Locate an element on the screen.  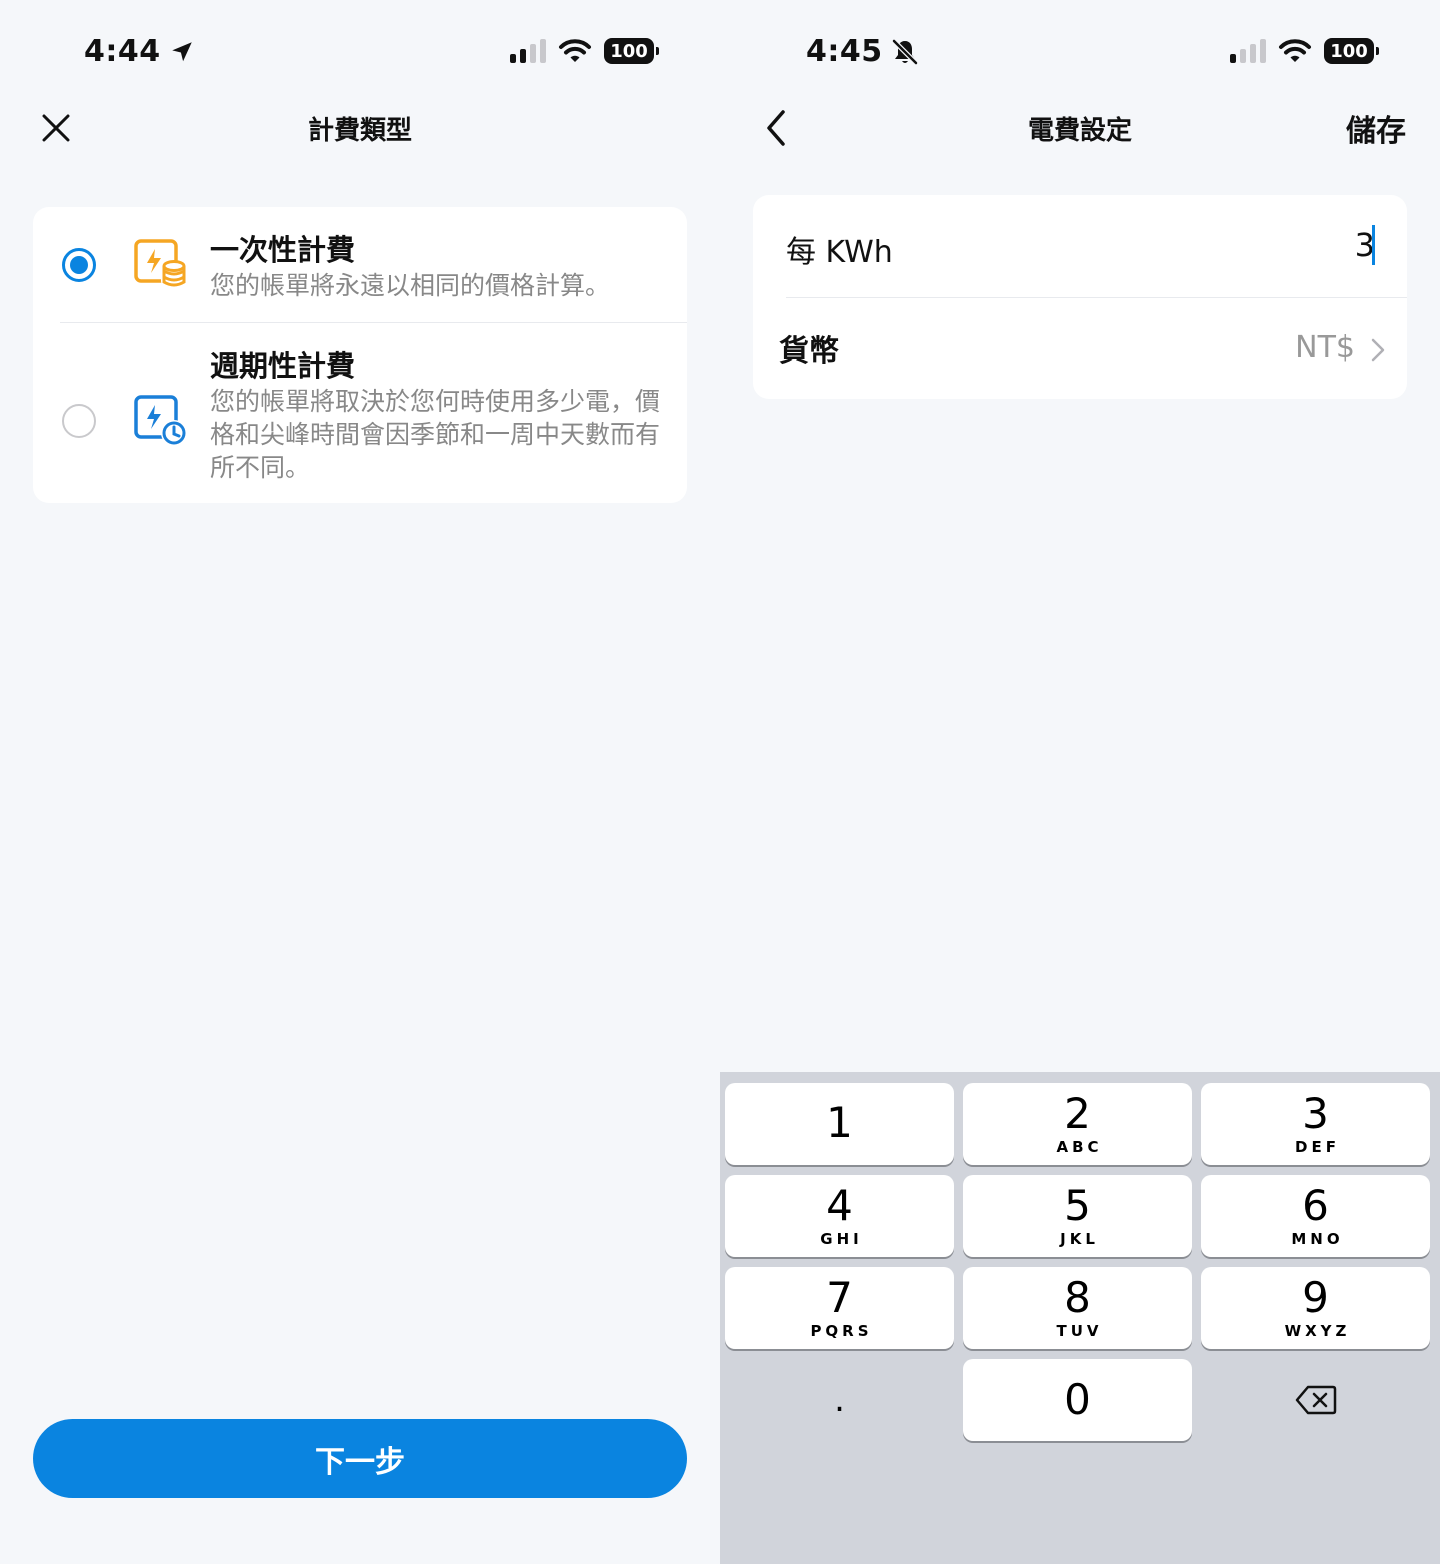
bell-slash-icon is located at coordinates (904, 51).